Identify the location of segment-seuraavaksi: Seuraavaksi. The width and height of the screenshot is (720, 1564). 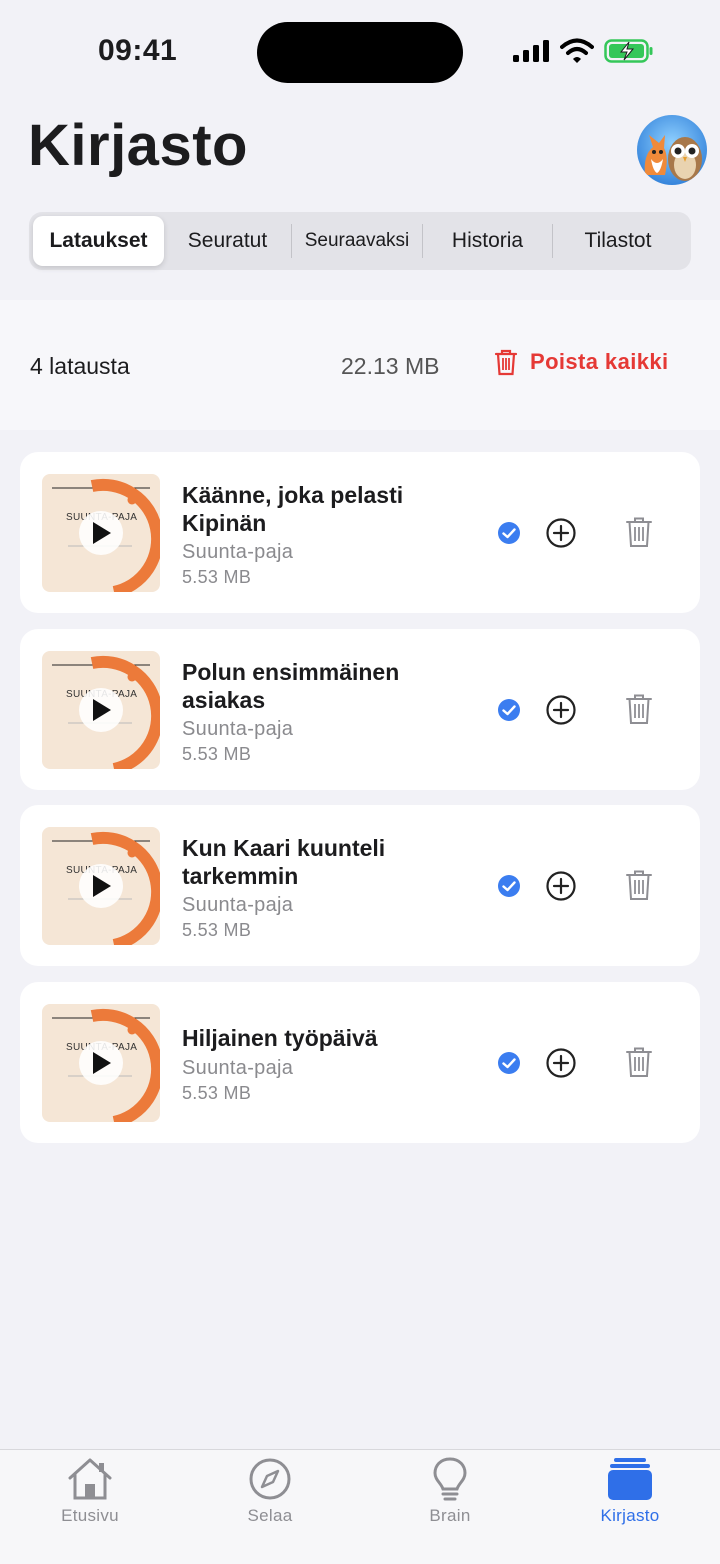
(357, 241).